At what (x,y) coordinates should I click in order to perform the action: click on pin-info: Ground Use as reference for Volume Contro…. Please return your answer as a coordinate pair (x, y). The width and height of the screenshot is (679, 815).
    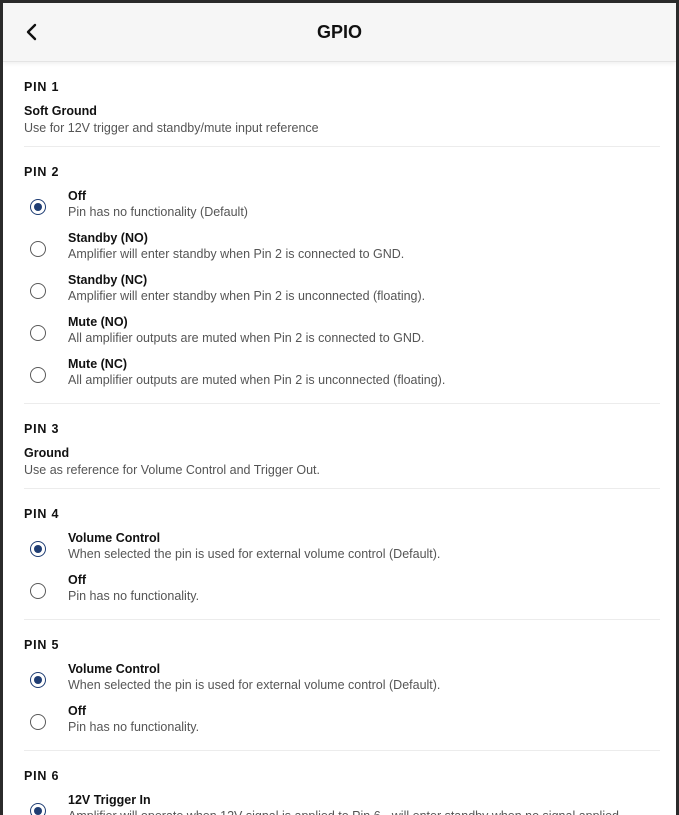
    Looking at the image, I should click on (342, 462).